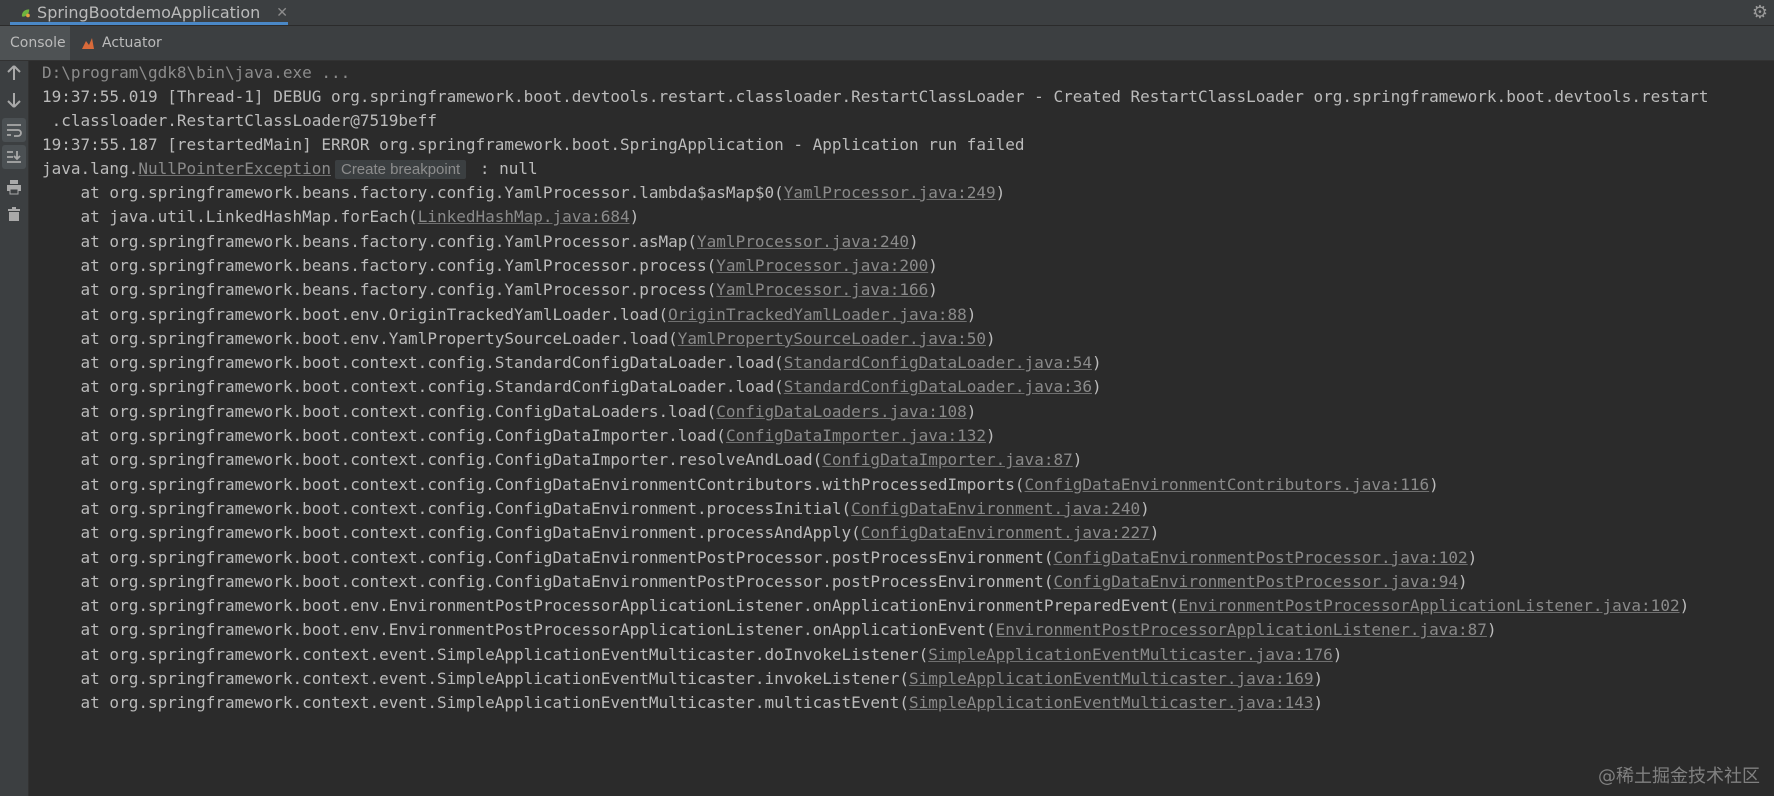  What do you see at coordinates (803, 241) in the screenshot?
I see `source-link: YamlProcessor.java:240` at bounding box center [803, 241].